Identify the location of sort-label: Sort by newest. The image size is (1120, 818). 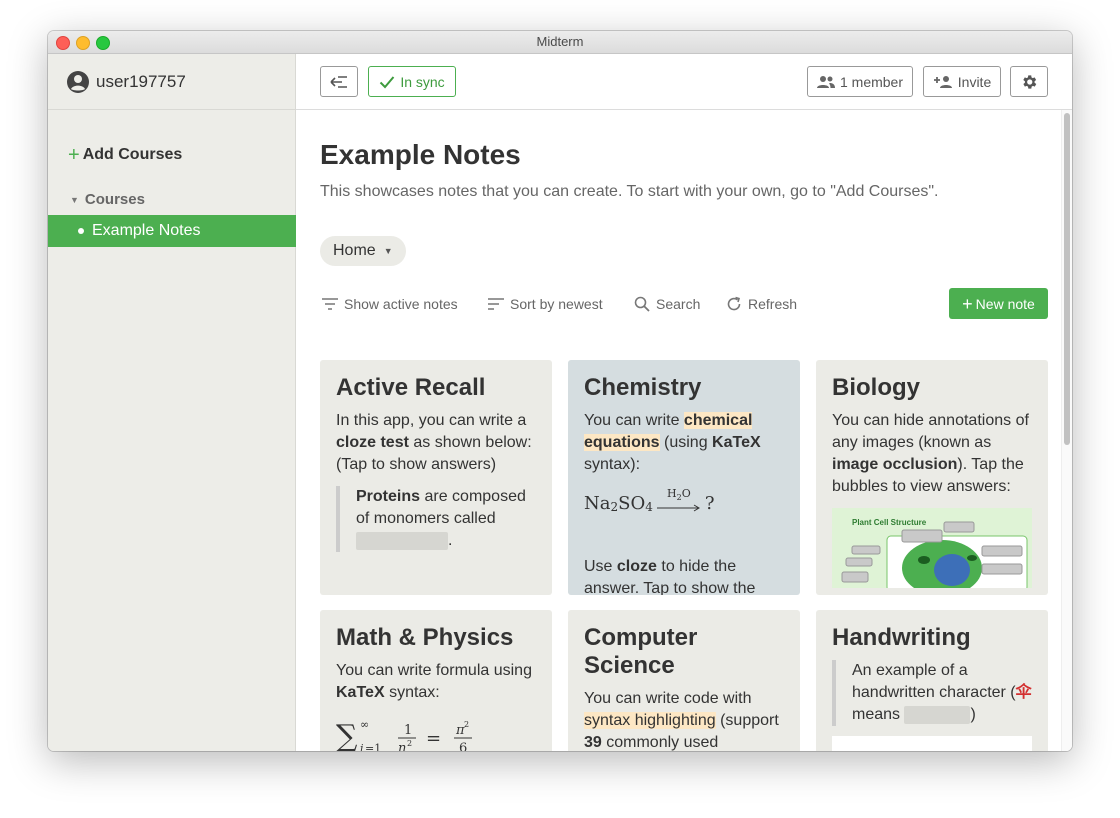
(556, 304).